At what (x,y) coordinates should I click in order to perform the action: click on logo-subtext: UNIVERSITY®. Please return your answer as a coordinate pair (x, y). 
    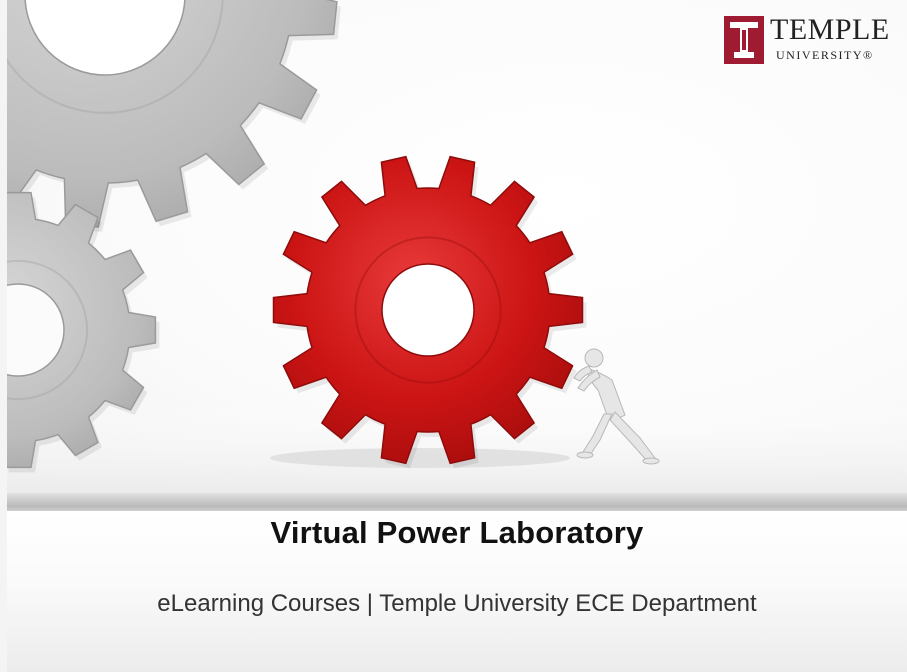
    Looking at the image, I should click on (825, 55).